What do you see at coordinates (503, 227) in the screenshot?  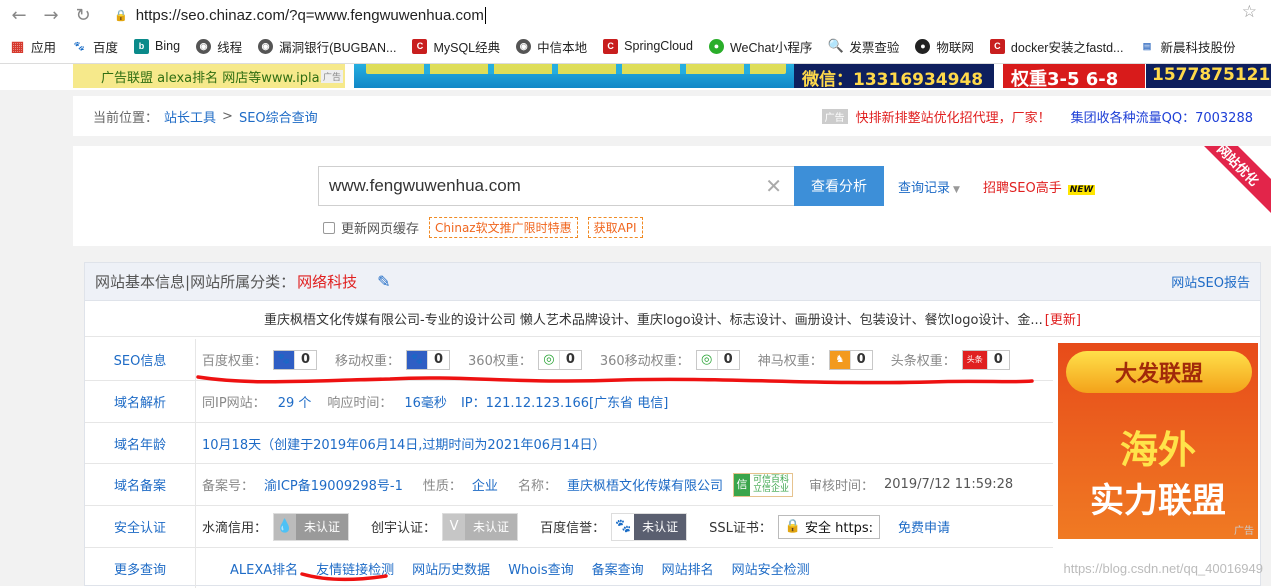 I see `promo-tag: Chinaz软文推广限时特惠` at bounding box center [503, 227].